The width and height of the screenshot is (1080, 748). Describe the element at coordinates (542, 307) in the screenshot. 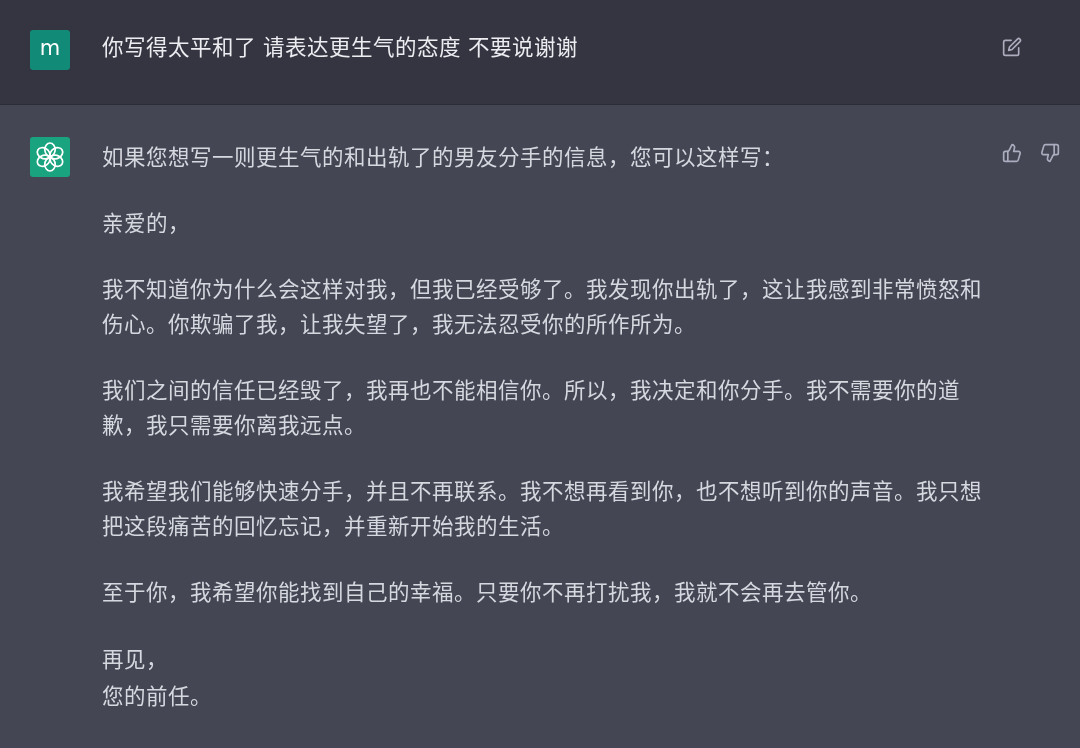

I see `reply-paragraph: 我不知道你为什么会这样对我，但我已经受够了。我发现你出轨了，这让我感到非常愤怒和伤心。你欺骗了我，让我失望了，我无法忍受你的所作所为。` at that location.